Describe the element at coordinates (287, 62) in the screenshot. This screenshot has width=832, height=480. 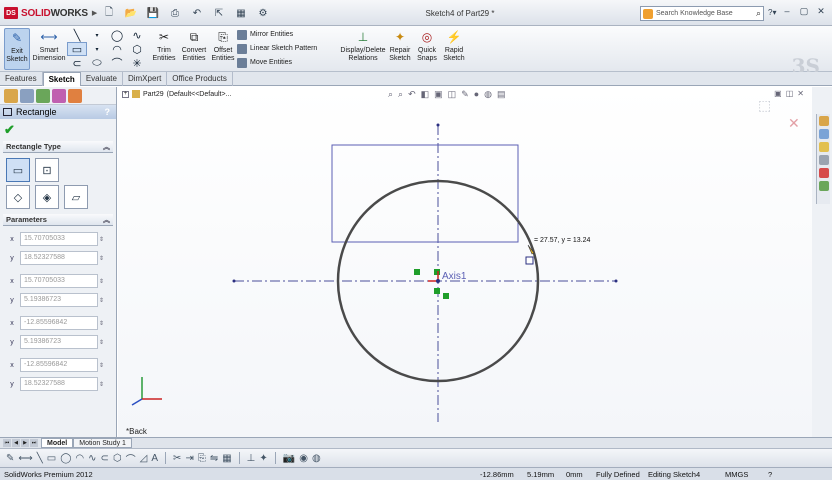
I see `move-entities-button: Move Entities` at that location.